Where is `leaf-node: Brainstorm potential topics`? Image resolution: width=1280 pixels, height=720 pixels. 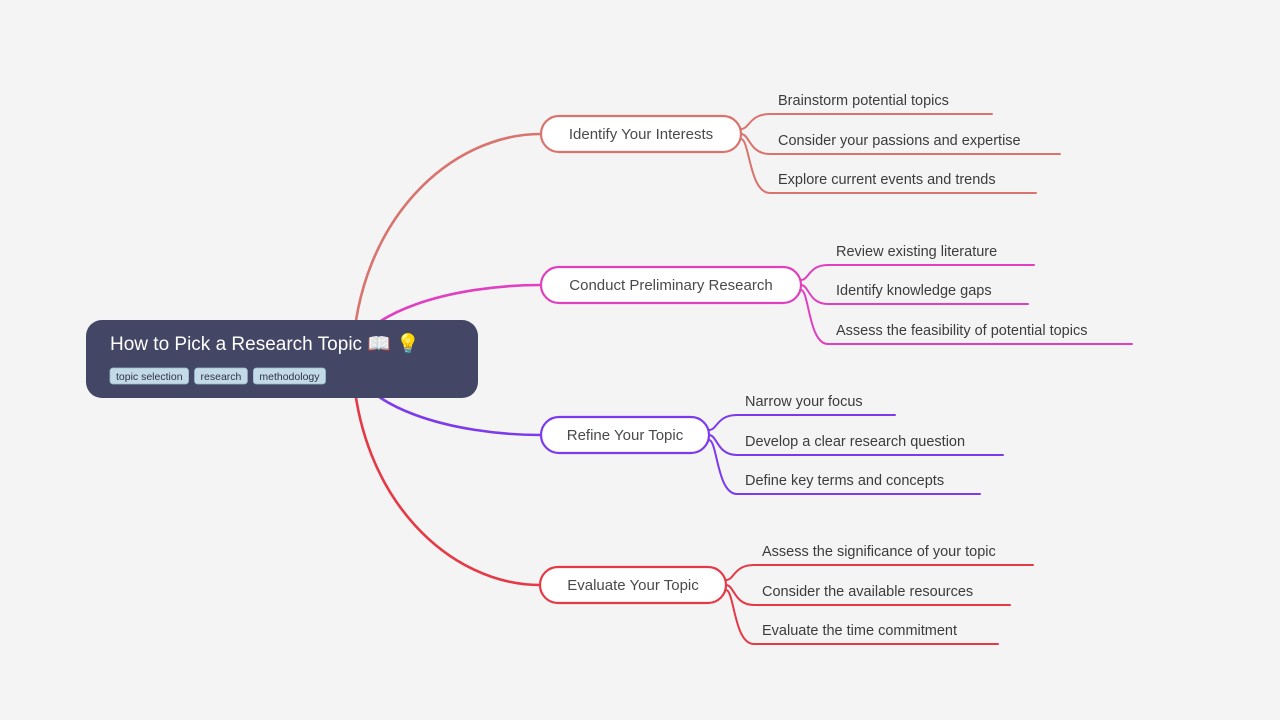
leaf-node: Brainstorm potential topics is located at coordinates (863, 101).